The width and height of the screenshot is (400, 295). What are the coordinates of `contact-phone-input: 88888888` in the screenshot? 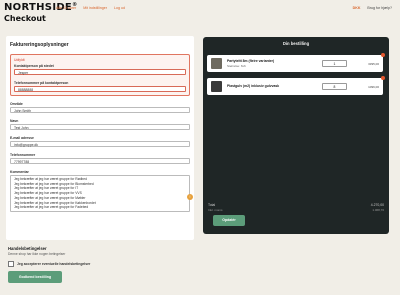 It's located at (100, 89).